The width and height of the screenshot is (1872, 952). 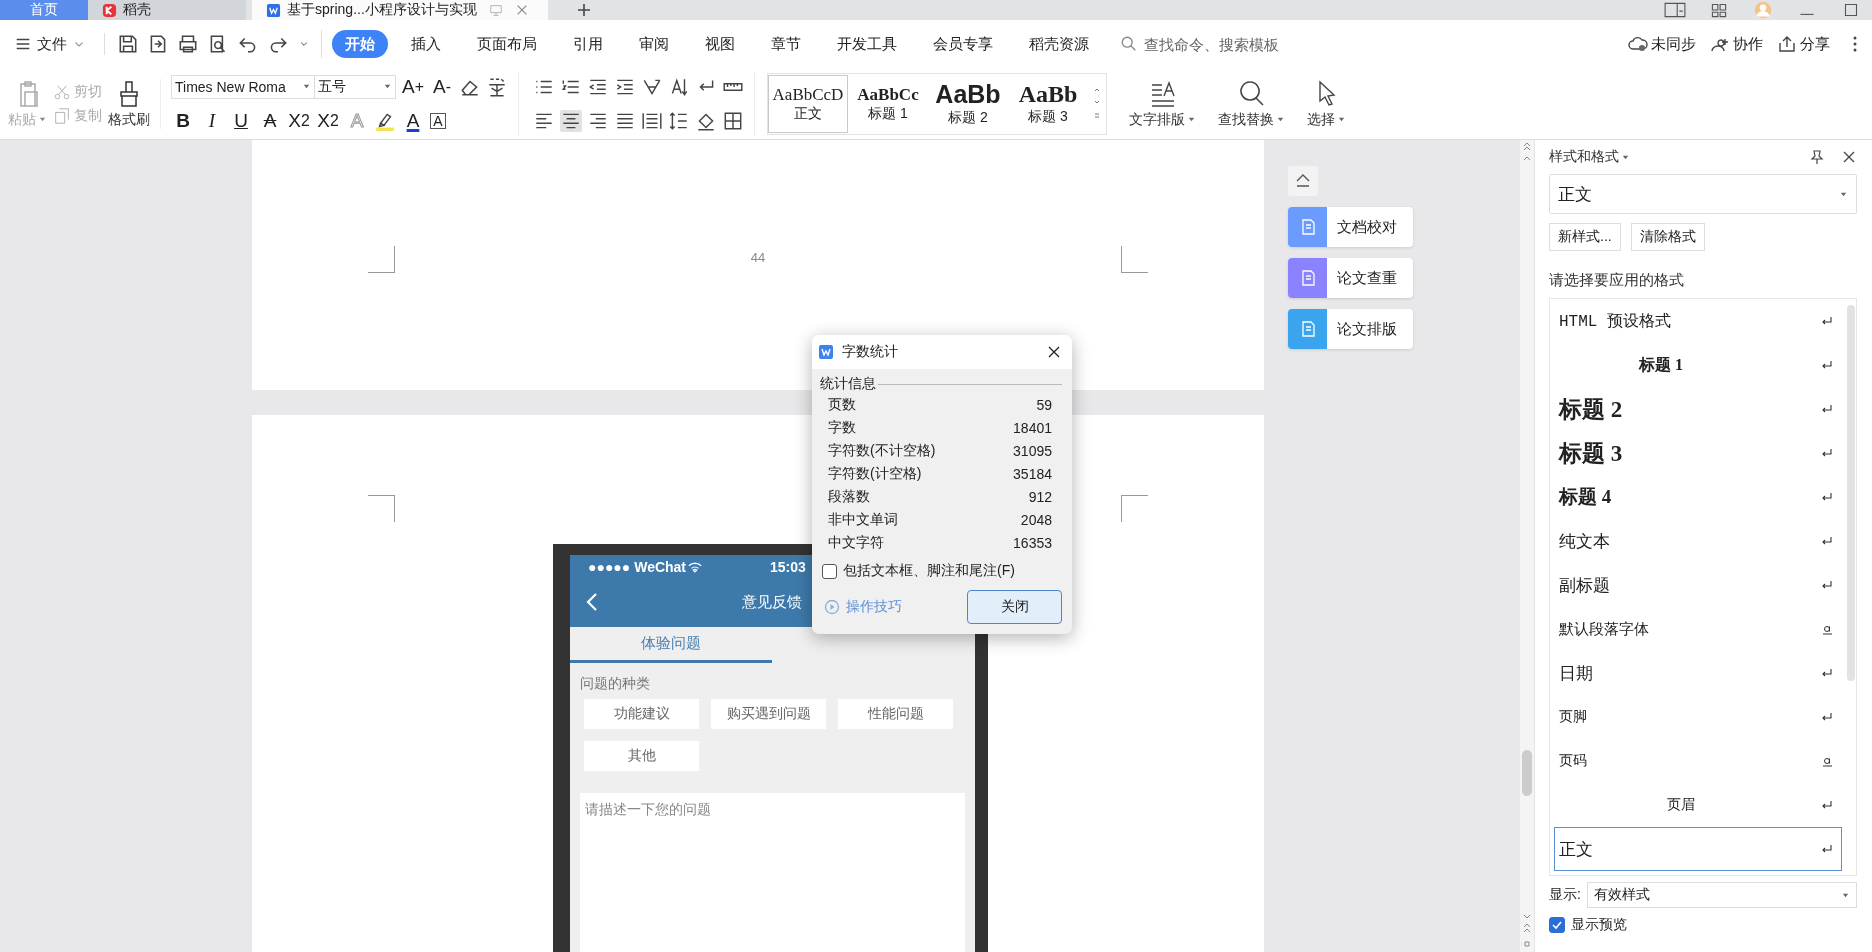 What do you see at coordinates (863, 520) in the screenshot?
I see `stat-label: 非中文单词` at bounding box center [863, 520].